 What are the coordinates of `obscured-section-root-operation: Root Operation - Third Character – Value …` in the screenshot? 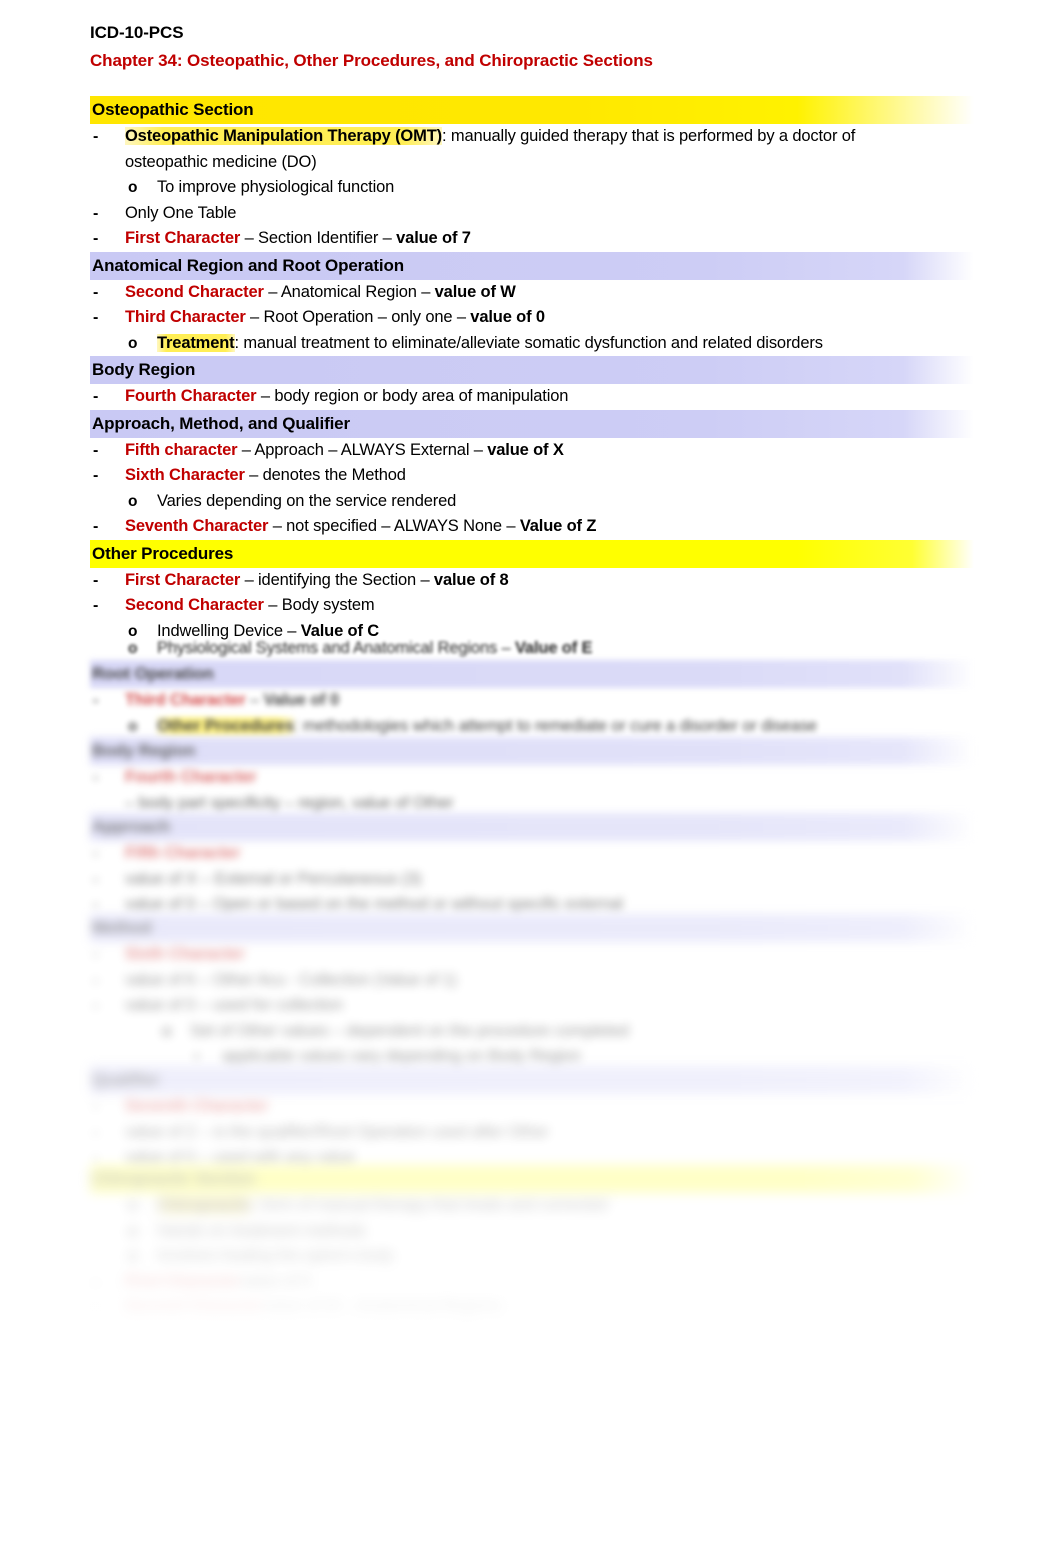 It's located at (531, 699).